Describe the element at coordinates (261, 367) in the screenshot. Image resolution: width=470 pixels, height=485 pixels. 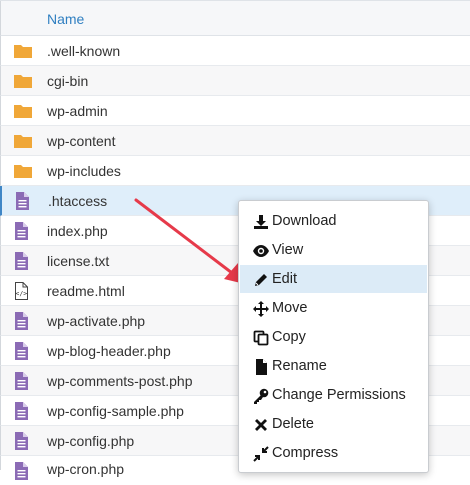
I see `rename-file-icon` at that location.